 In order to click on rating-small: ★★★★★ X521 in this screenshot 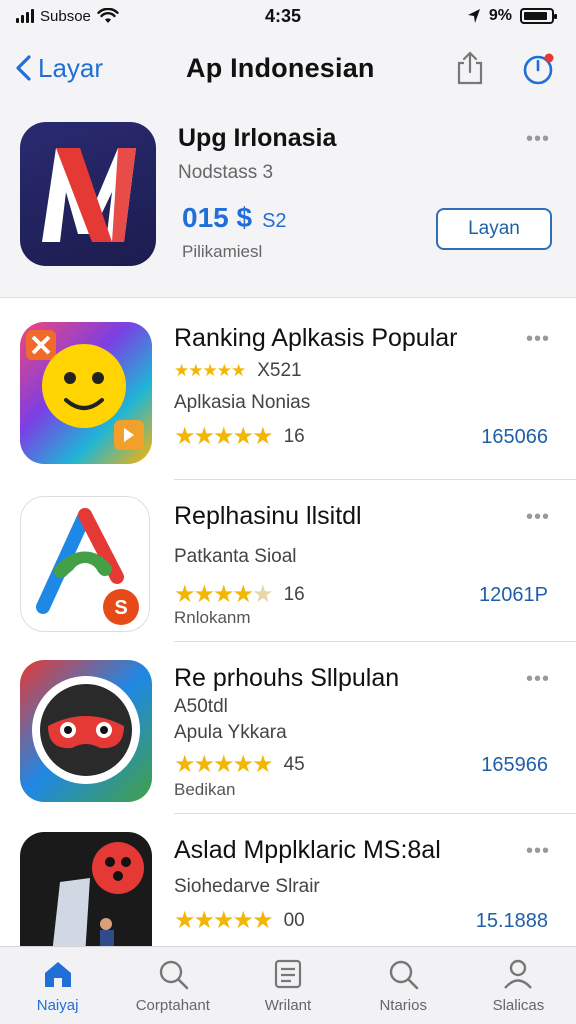, I will do `click(238, 371)`.